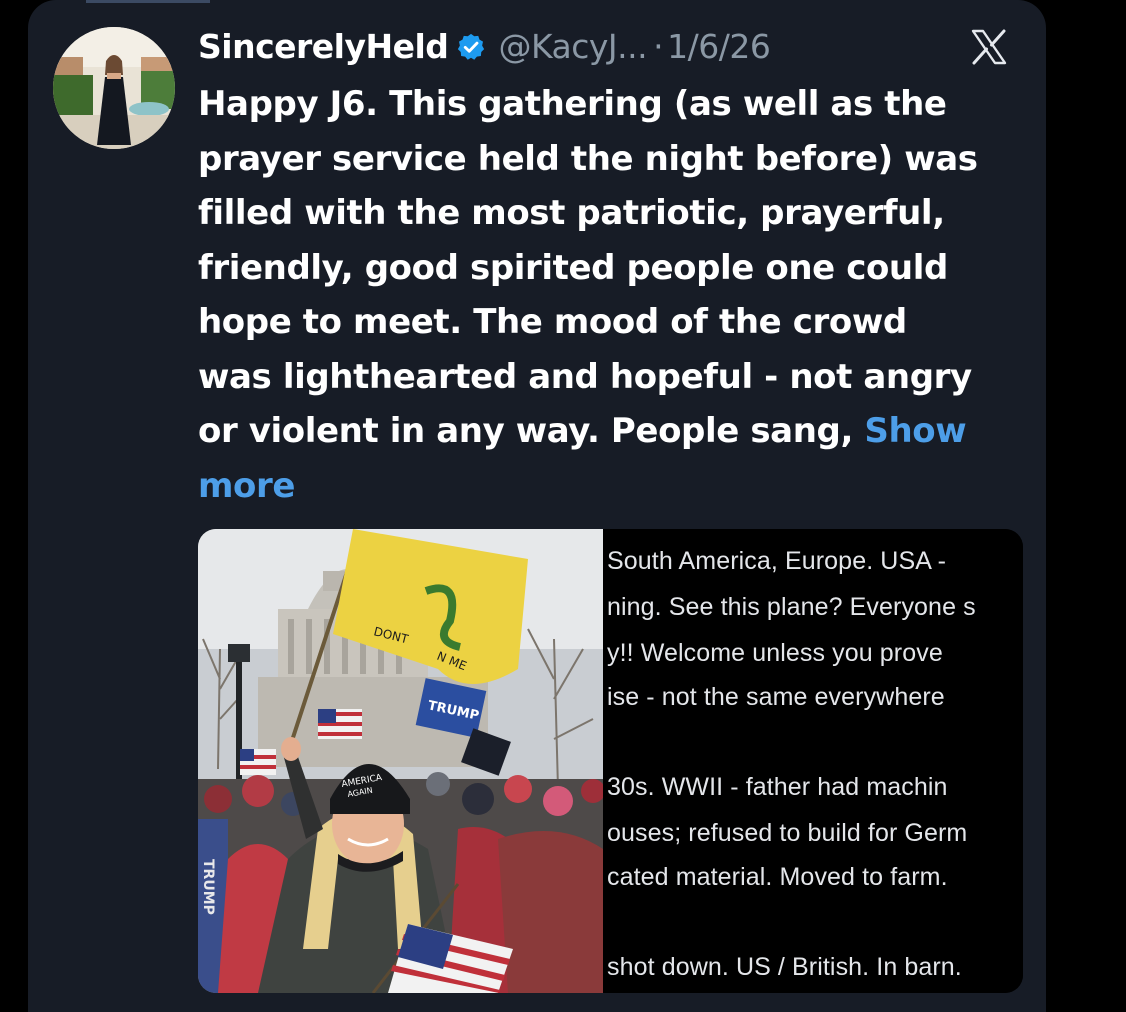  Describe the element at coordinates (531, 431) in the screenshot. I see `tweet-text-line: or violent in any way. People sang,` at that location.